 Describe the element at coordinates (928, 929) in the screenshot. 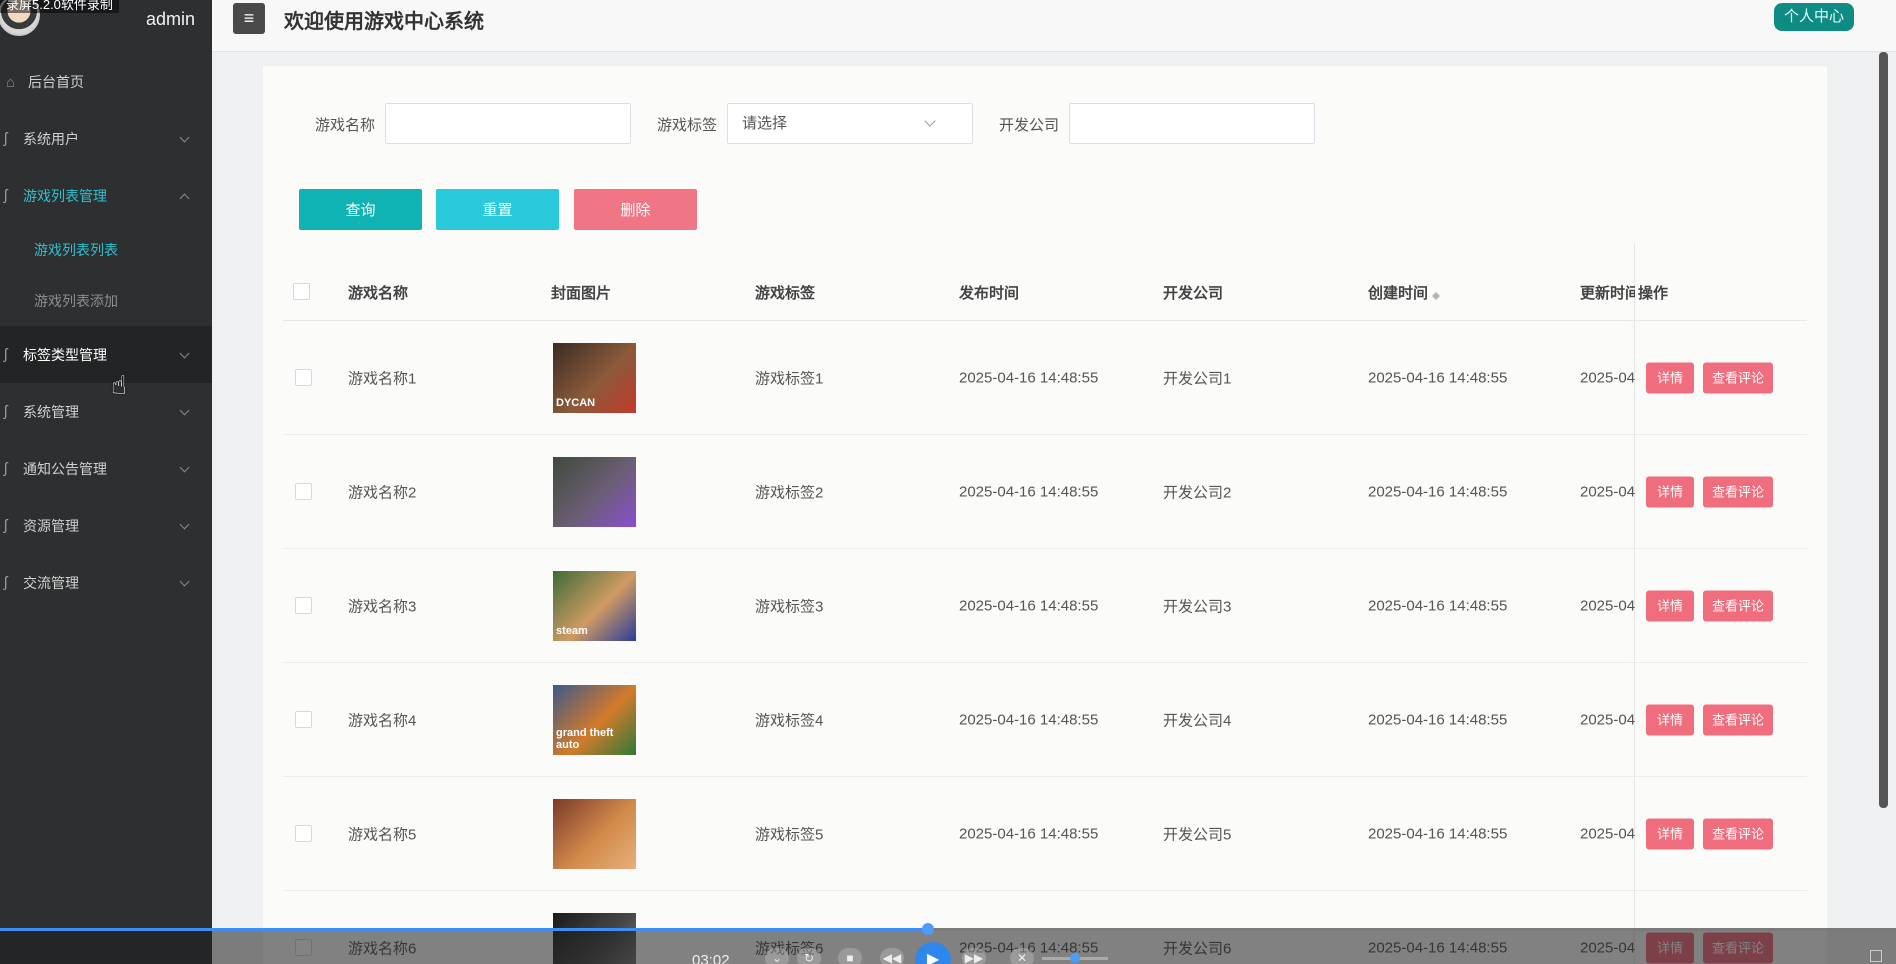

I see `video-progress-knob` at that location.